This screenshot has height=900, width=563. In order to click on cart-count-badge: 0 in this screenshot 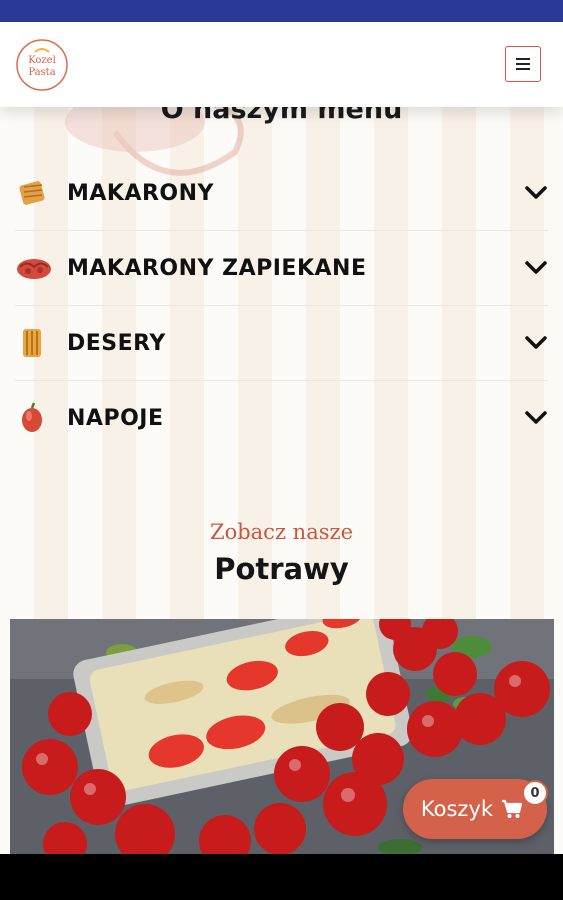, I will do `click(535, 793)`.